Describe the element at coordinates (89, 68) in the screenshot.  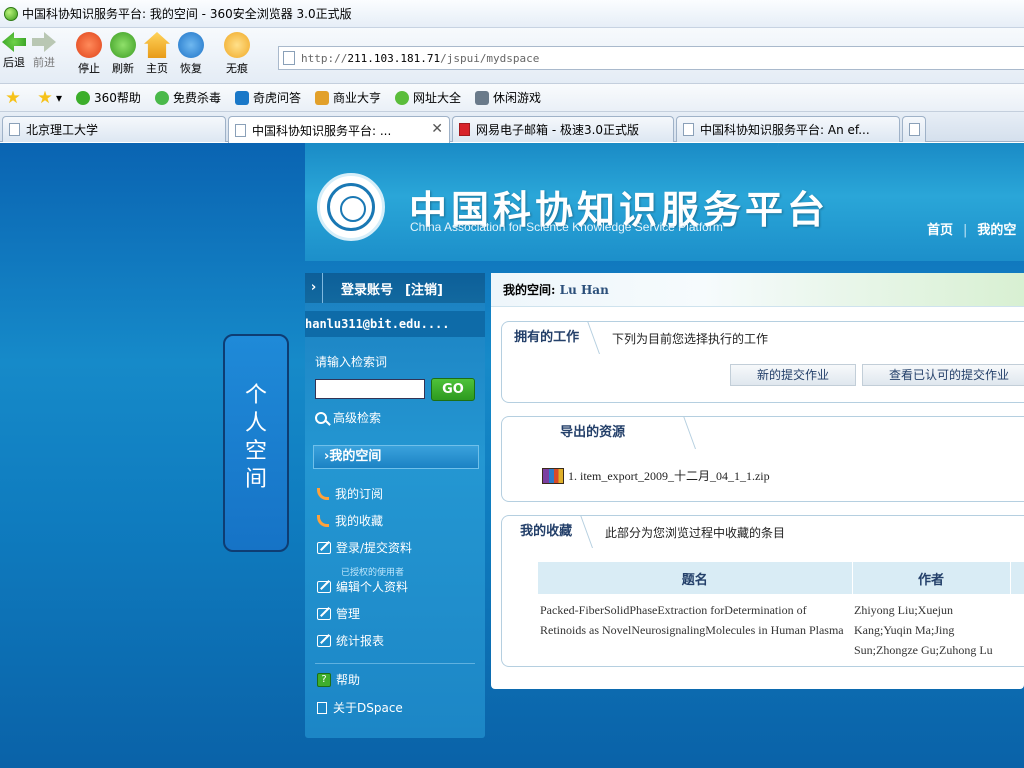
I see `stop-label: 停止` at that location.